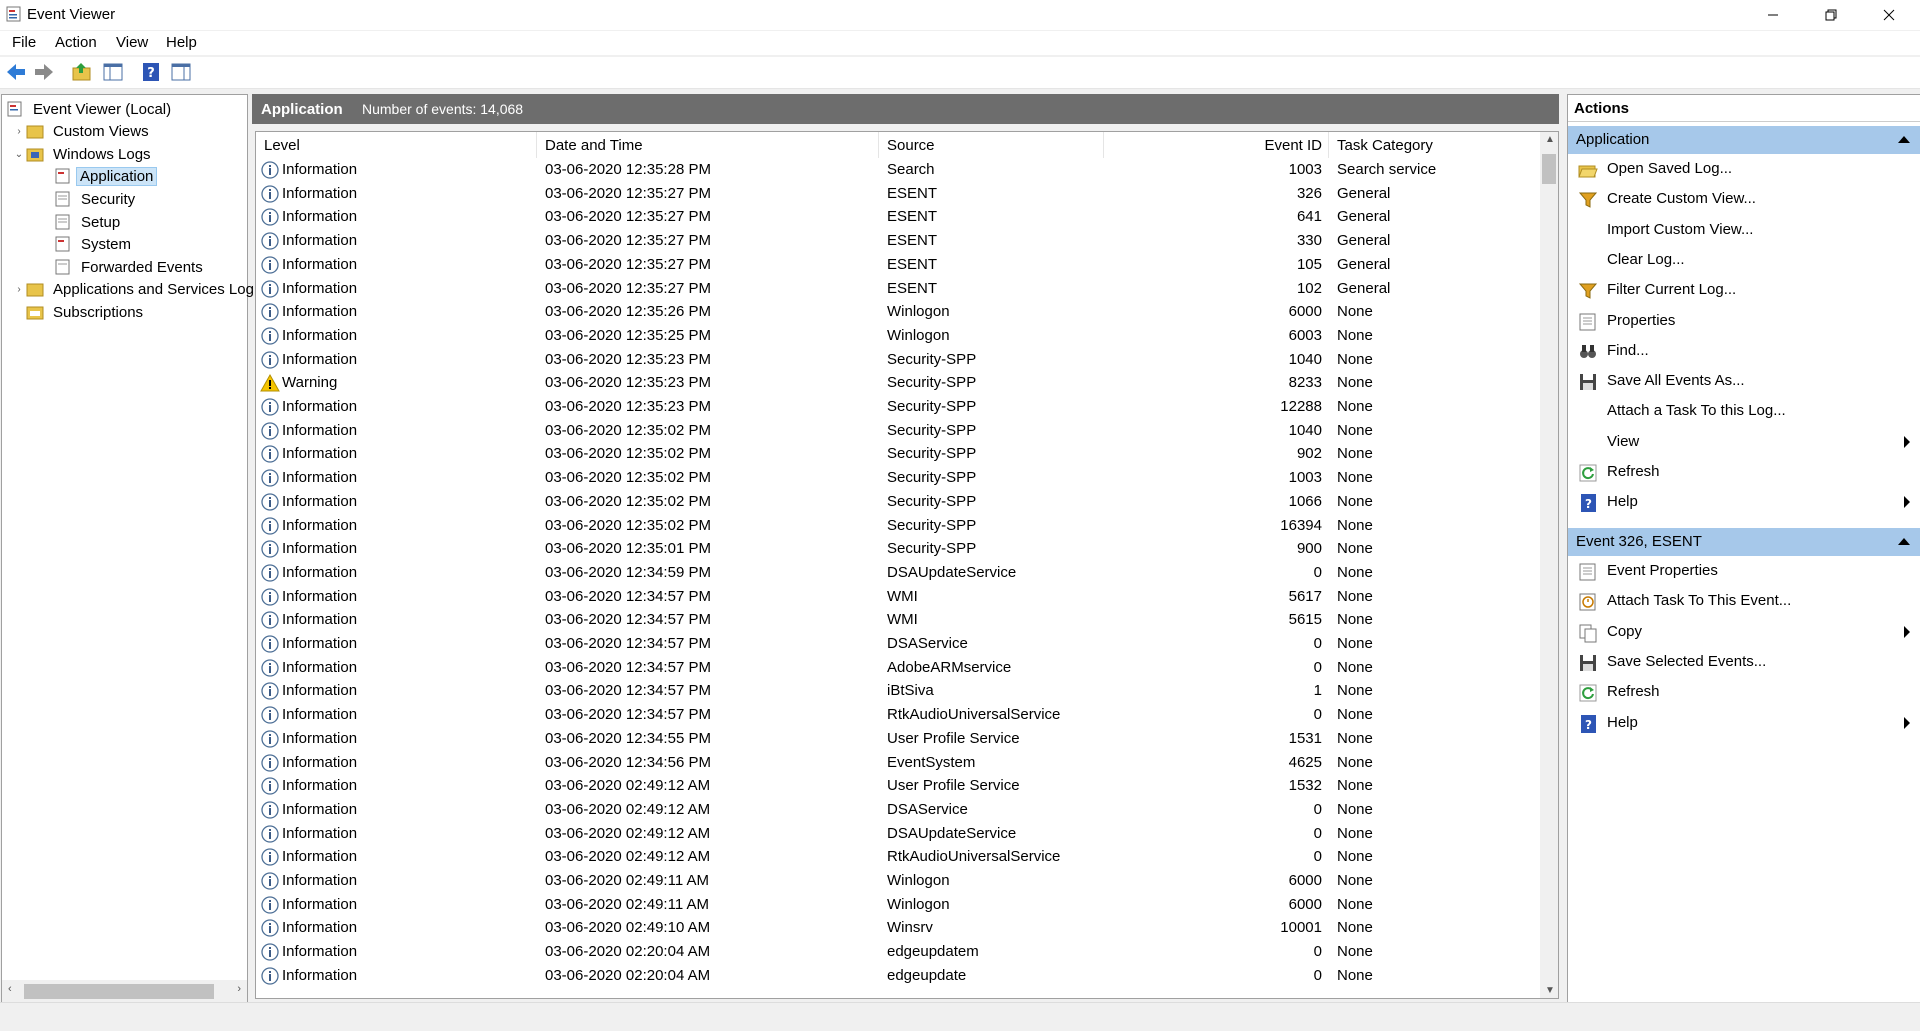 The image size is (1920, 1031). What do you see at coordinates (991, 145) in the screenshot?
I see `column-header-source: Source` at bounding box center [991, 145].